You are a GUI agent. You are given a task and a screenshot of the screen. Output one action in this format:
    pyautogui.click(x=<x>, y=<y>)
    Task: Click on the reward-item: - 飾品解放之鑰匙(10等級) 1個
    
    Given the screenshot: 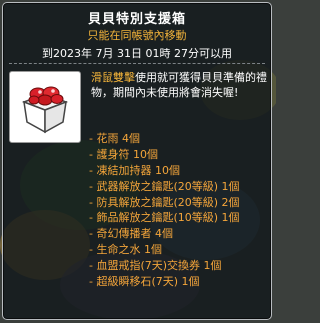 What is the action you would take?
    pyautogui.click(x=164, y=218)
    